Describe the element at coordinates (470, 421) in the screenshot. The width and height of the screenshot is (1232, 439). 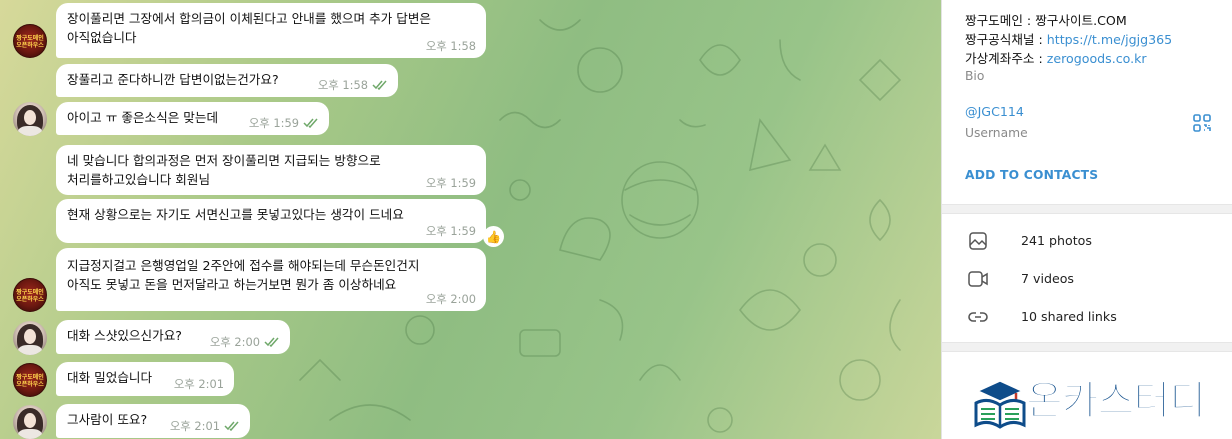
I see `message-row: 그사람이 또요? 오후 2:01` at that location.